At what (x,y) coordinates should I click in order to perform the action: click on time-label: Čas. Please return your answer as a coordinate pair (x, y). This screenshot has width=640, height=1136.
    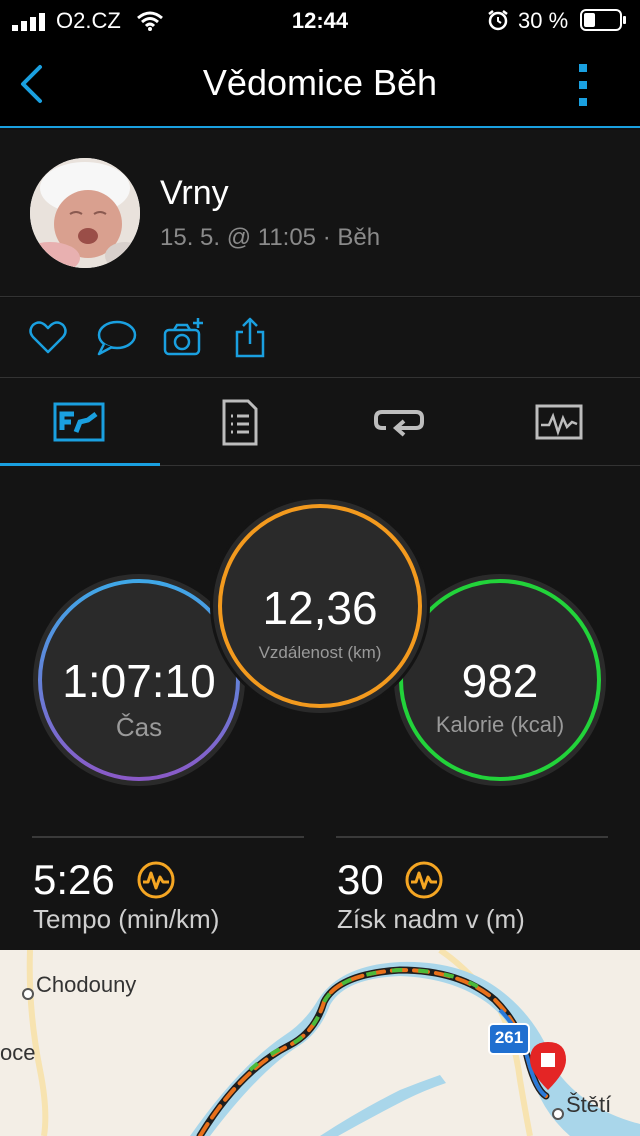
    Looking at the image, I should click on (139, 727).